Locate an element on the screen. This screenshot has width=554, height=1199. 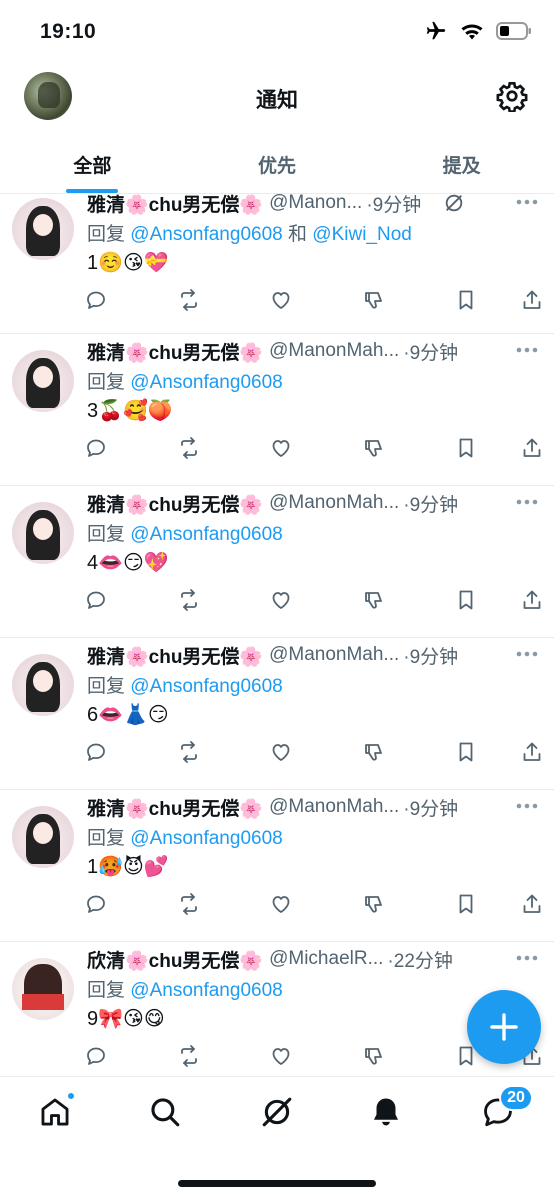
tab-all-label: 全部 is located at coordinates (92, 166).